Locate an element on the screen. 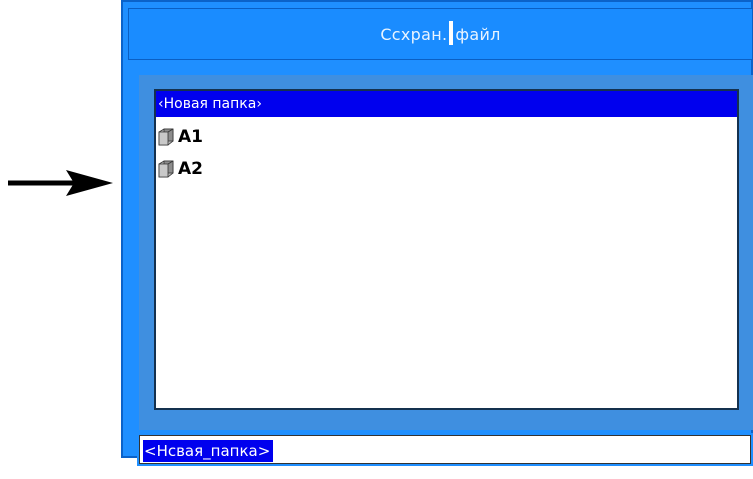 This screenshot has height=479, width=753. list-item-label: A1 is located at coordinates (190, 137).